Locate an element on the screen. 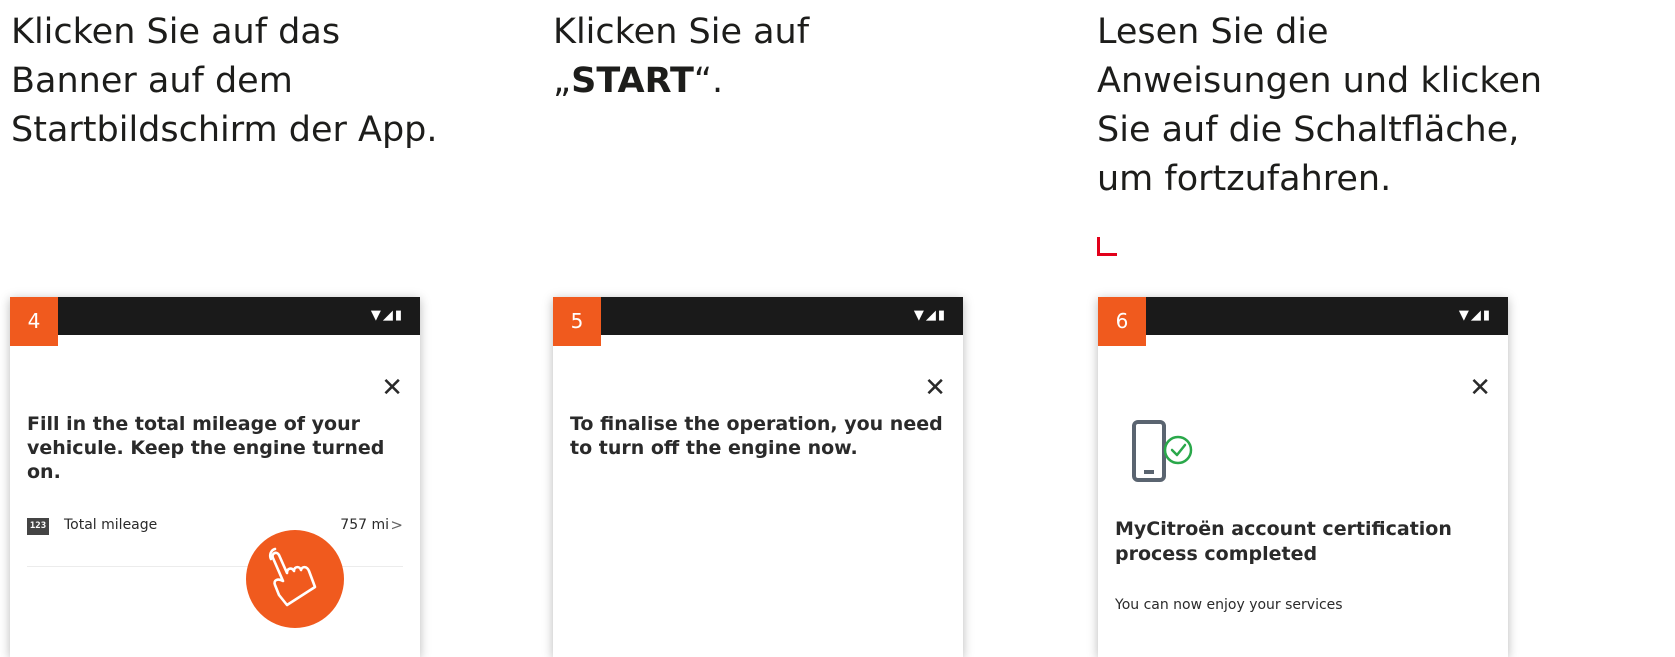  instruction-line: Sie auf die Schaltfläche, is located at coordinates (1308, 130).